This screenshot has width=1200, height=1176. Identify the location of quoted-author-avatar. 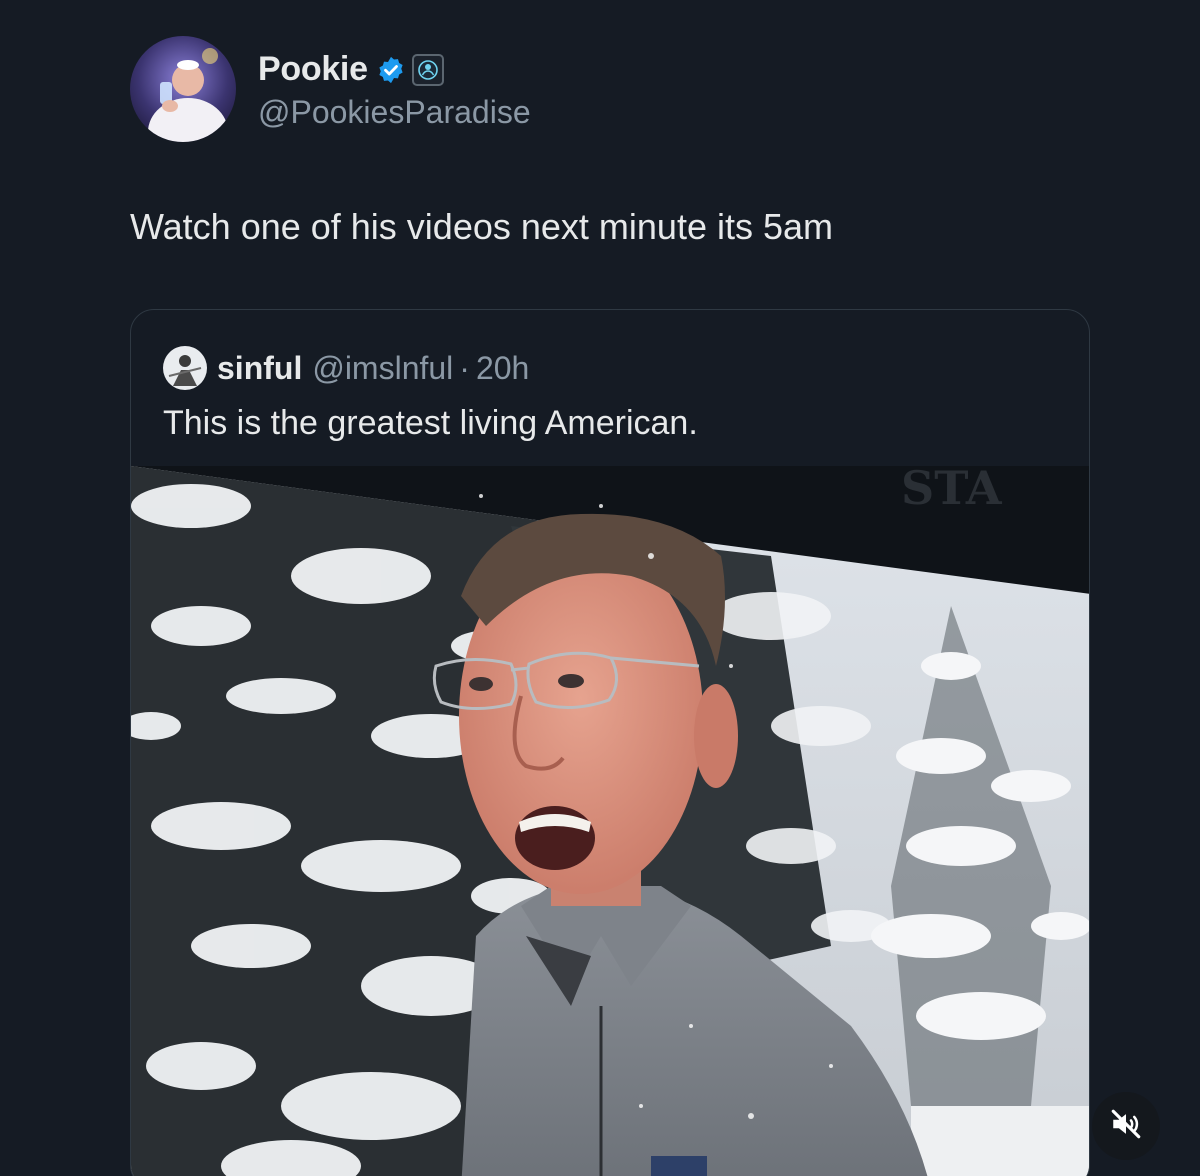
(185, 368).